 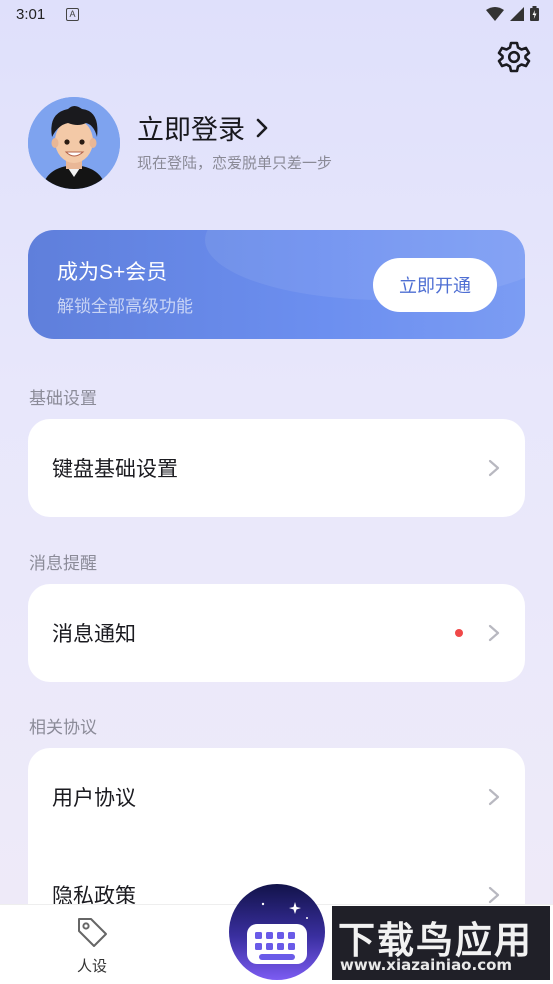 I want to click on vip-title: 成为S+会员, so click(x=112, y=272).